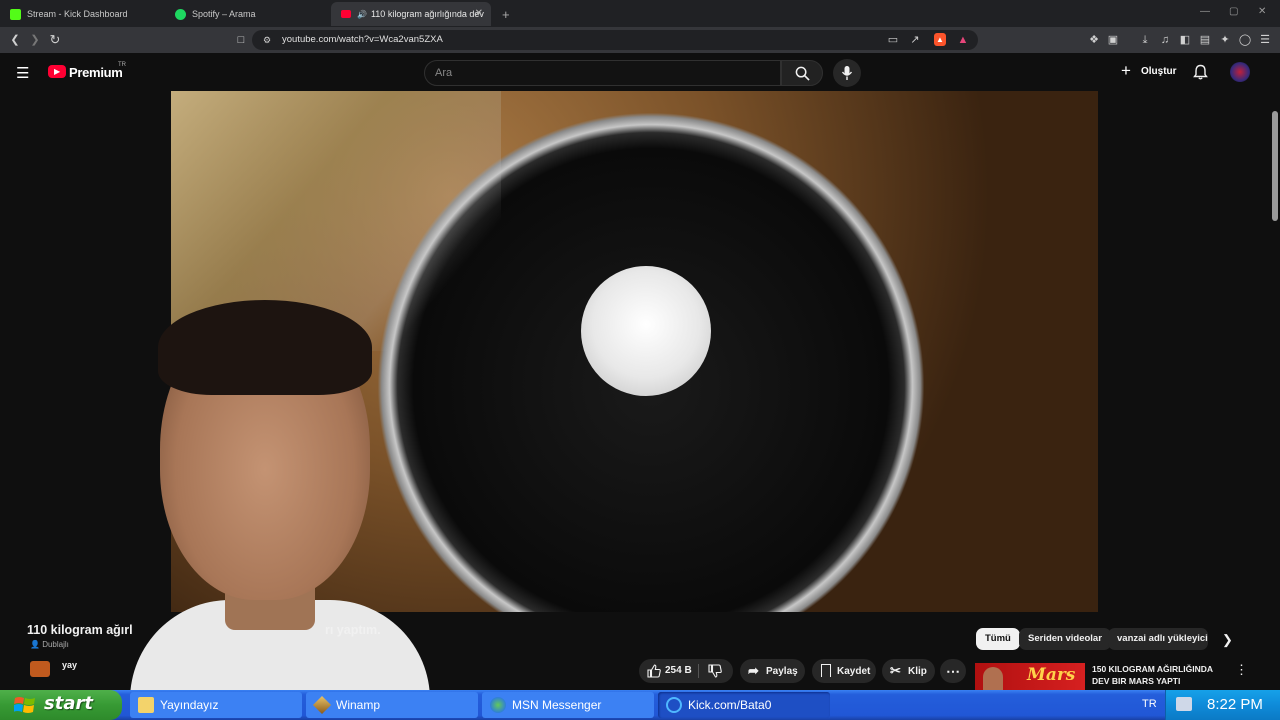 The width and height of the screenshot is (1280, 720). What do you see at coordinates (224, 14) in the screenshot?
I see `tab-label: Spotify – Arama` at bounding box center [224, 14].